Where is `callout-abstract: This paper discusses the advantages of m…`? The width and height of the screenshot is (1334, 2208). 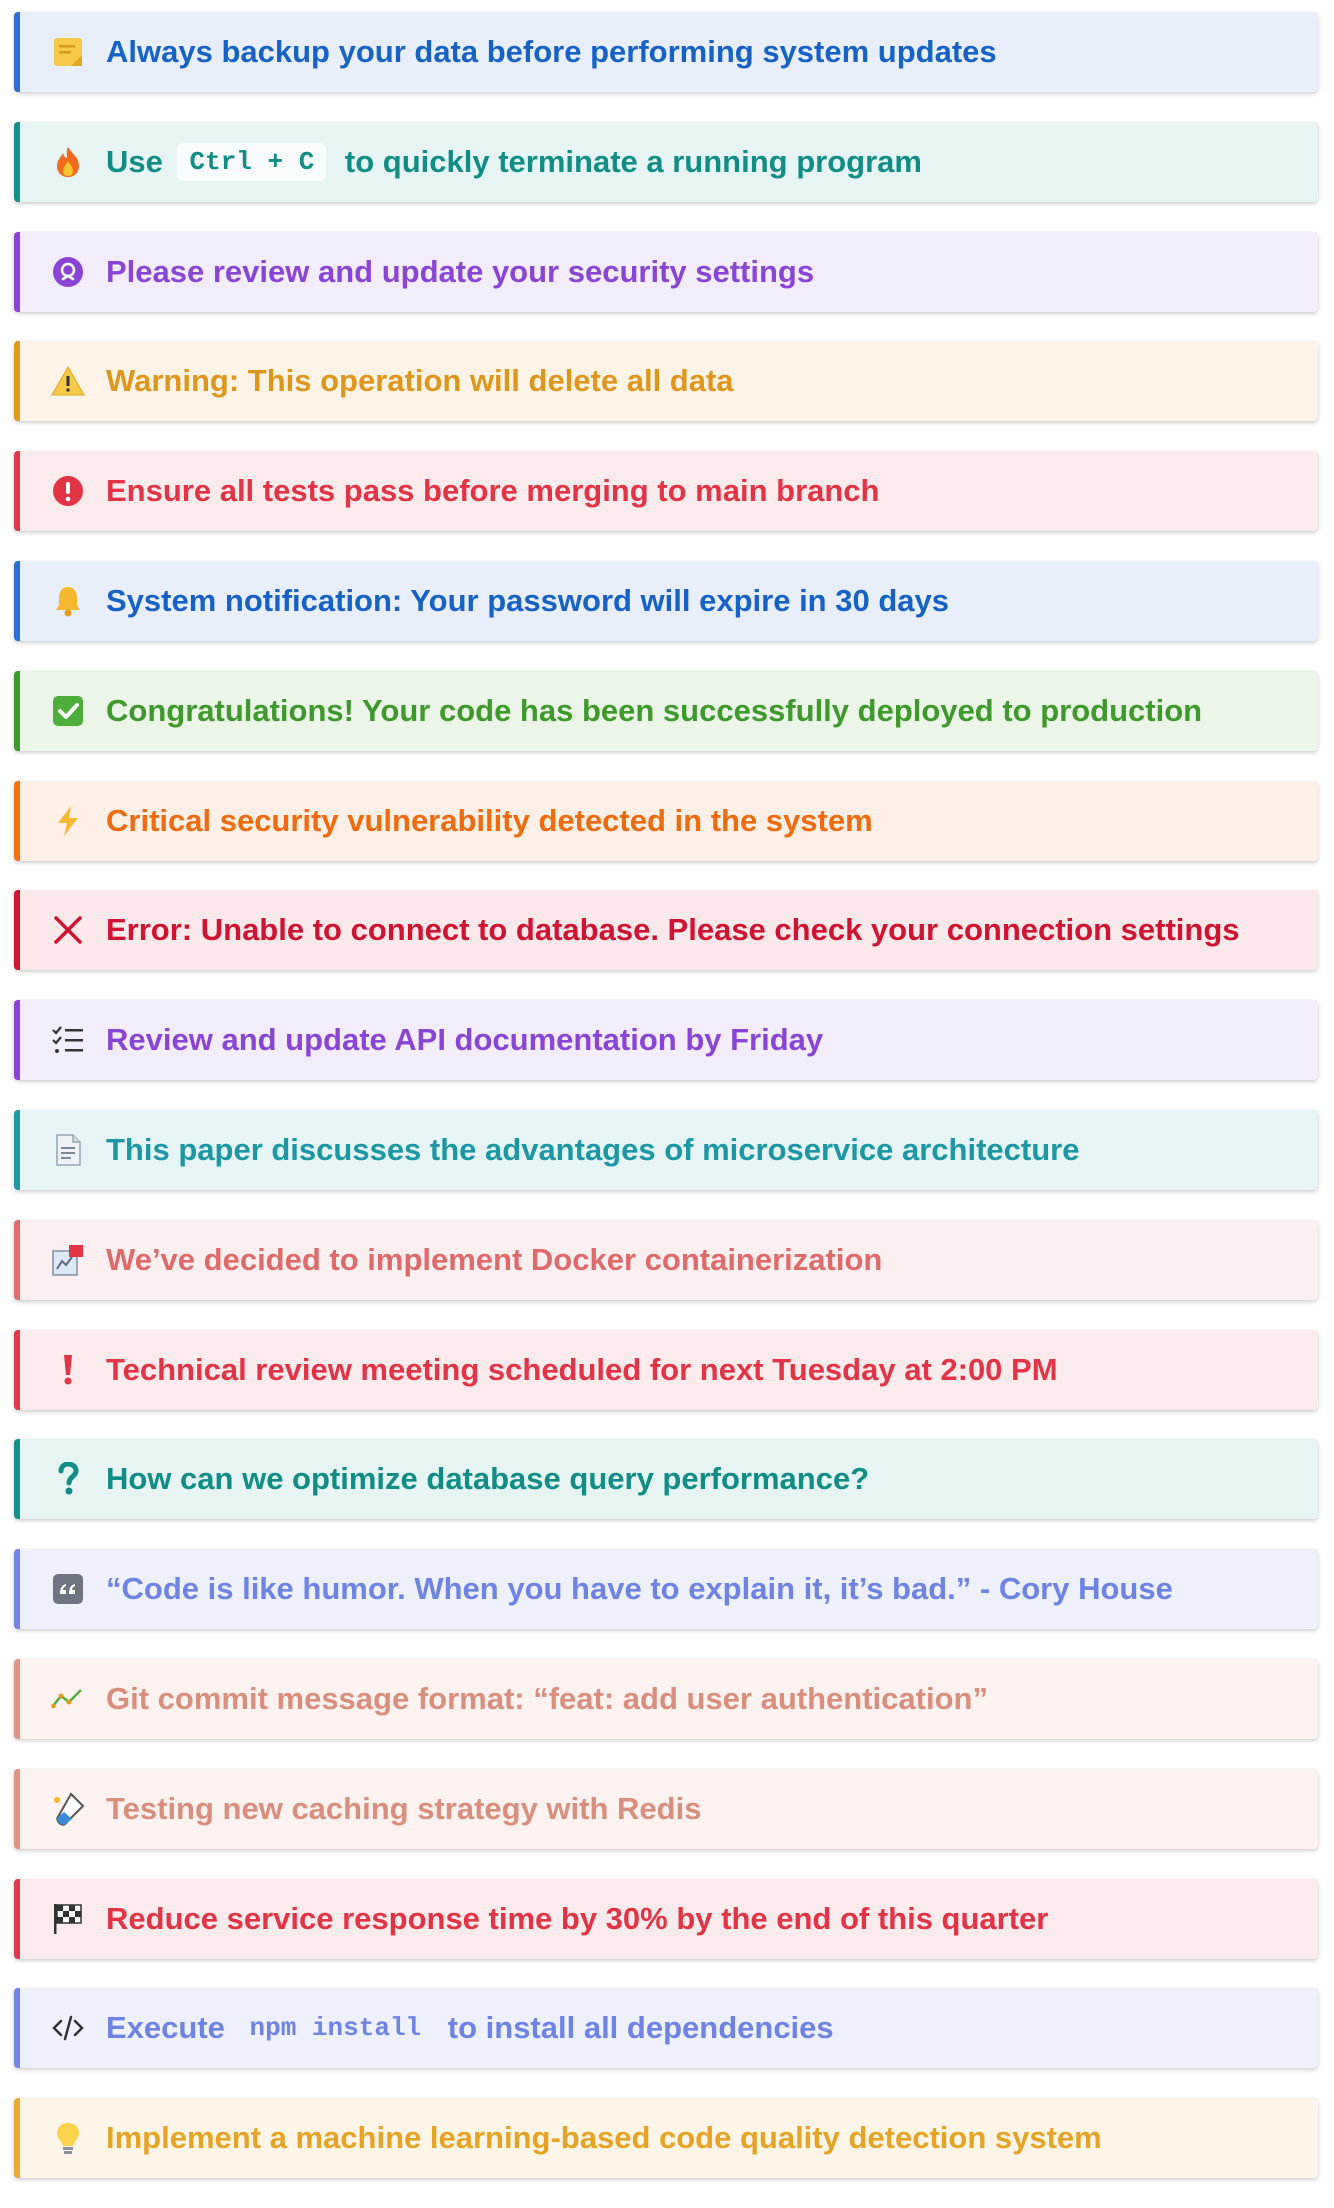 callout-abstract: This paper discusses the advantages of m… is located at coordinates (666, 1149).